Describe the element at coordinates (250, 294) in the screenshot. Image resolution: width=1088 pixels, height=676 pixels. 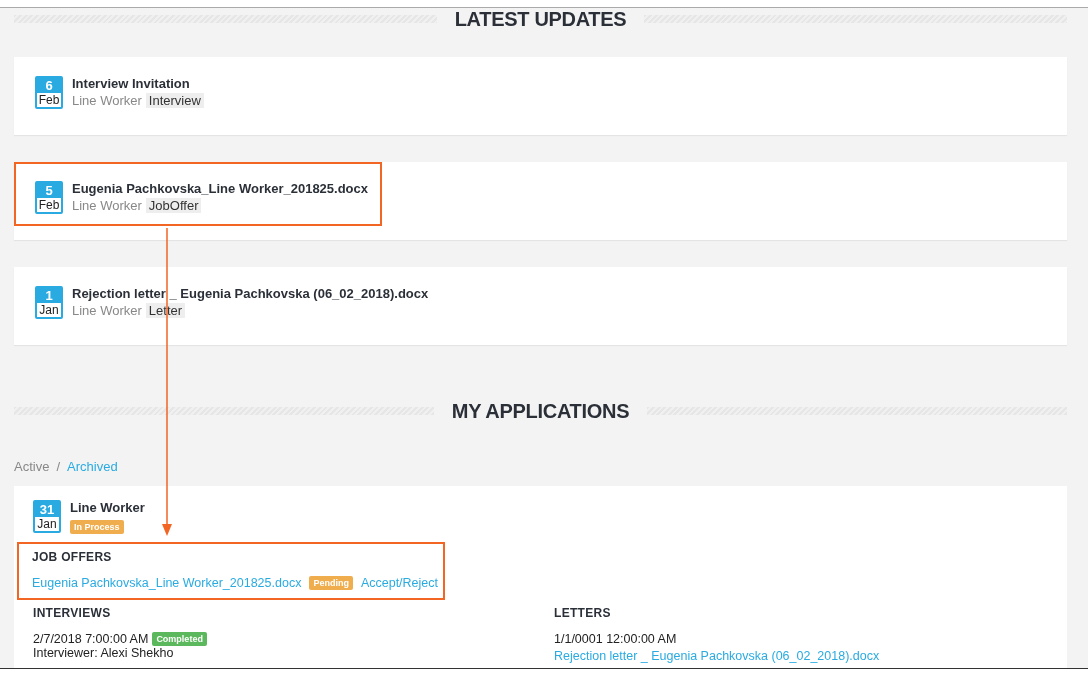
I see `update-title: Rejection letter _ Eugenia Pachkovska (06_02_2018).docx` at that location.